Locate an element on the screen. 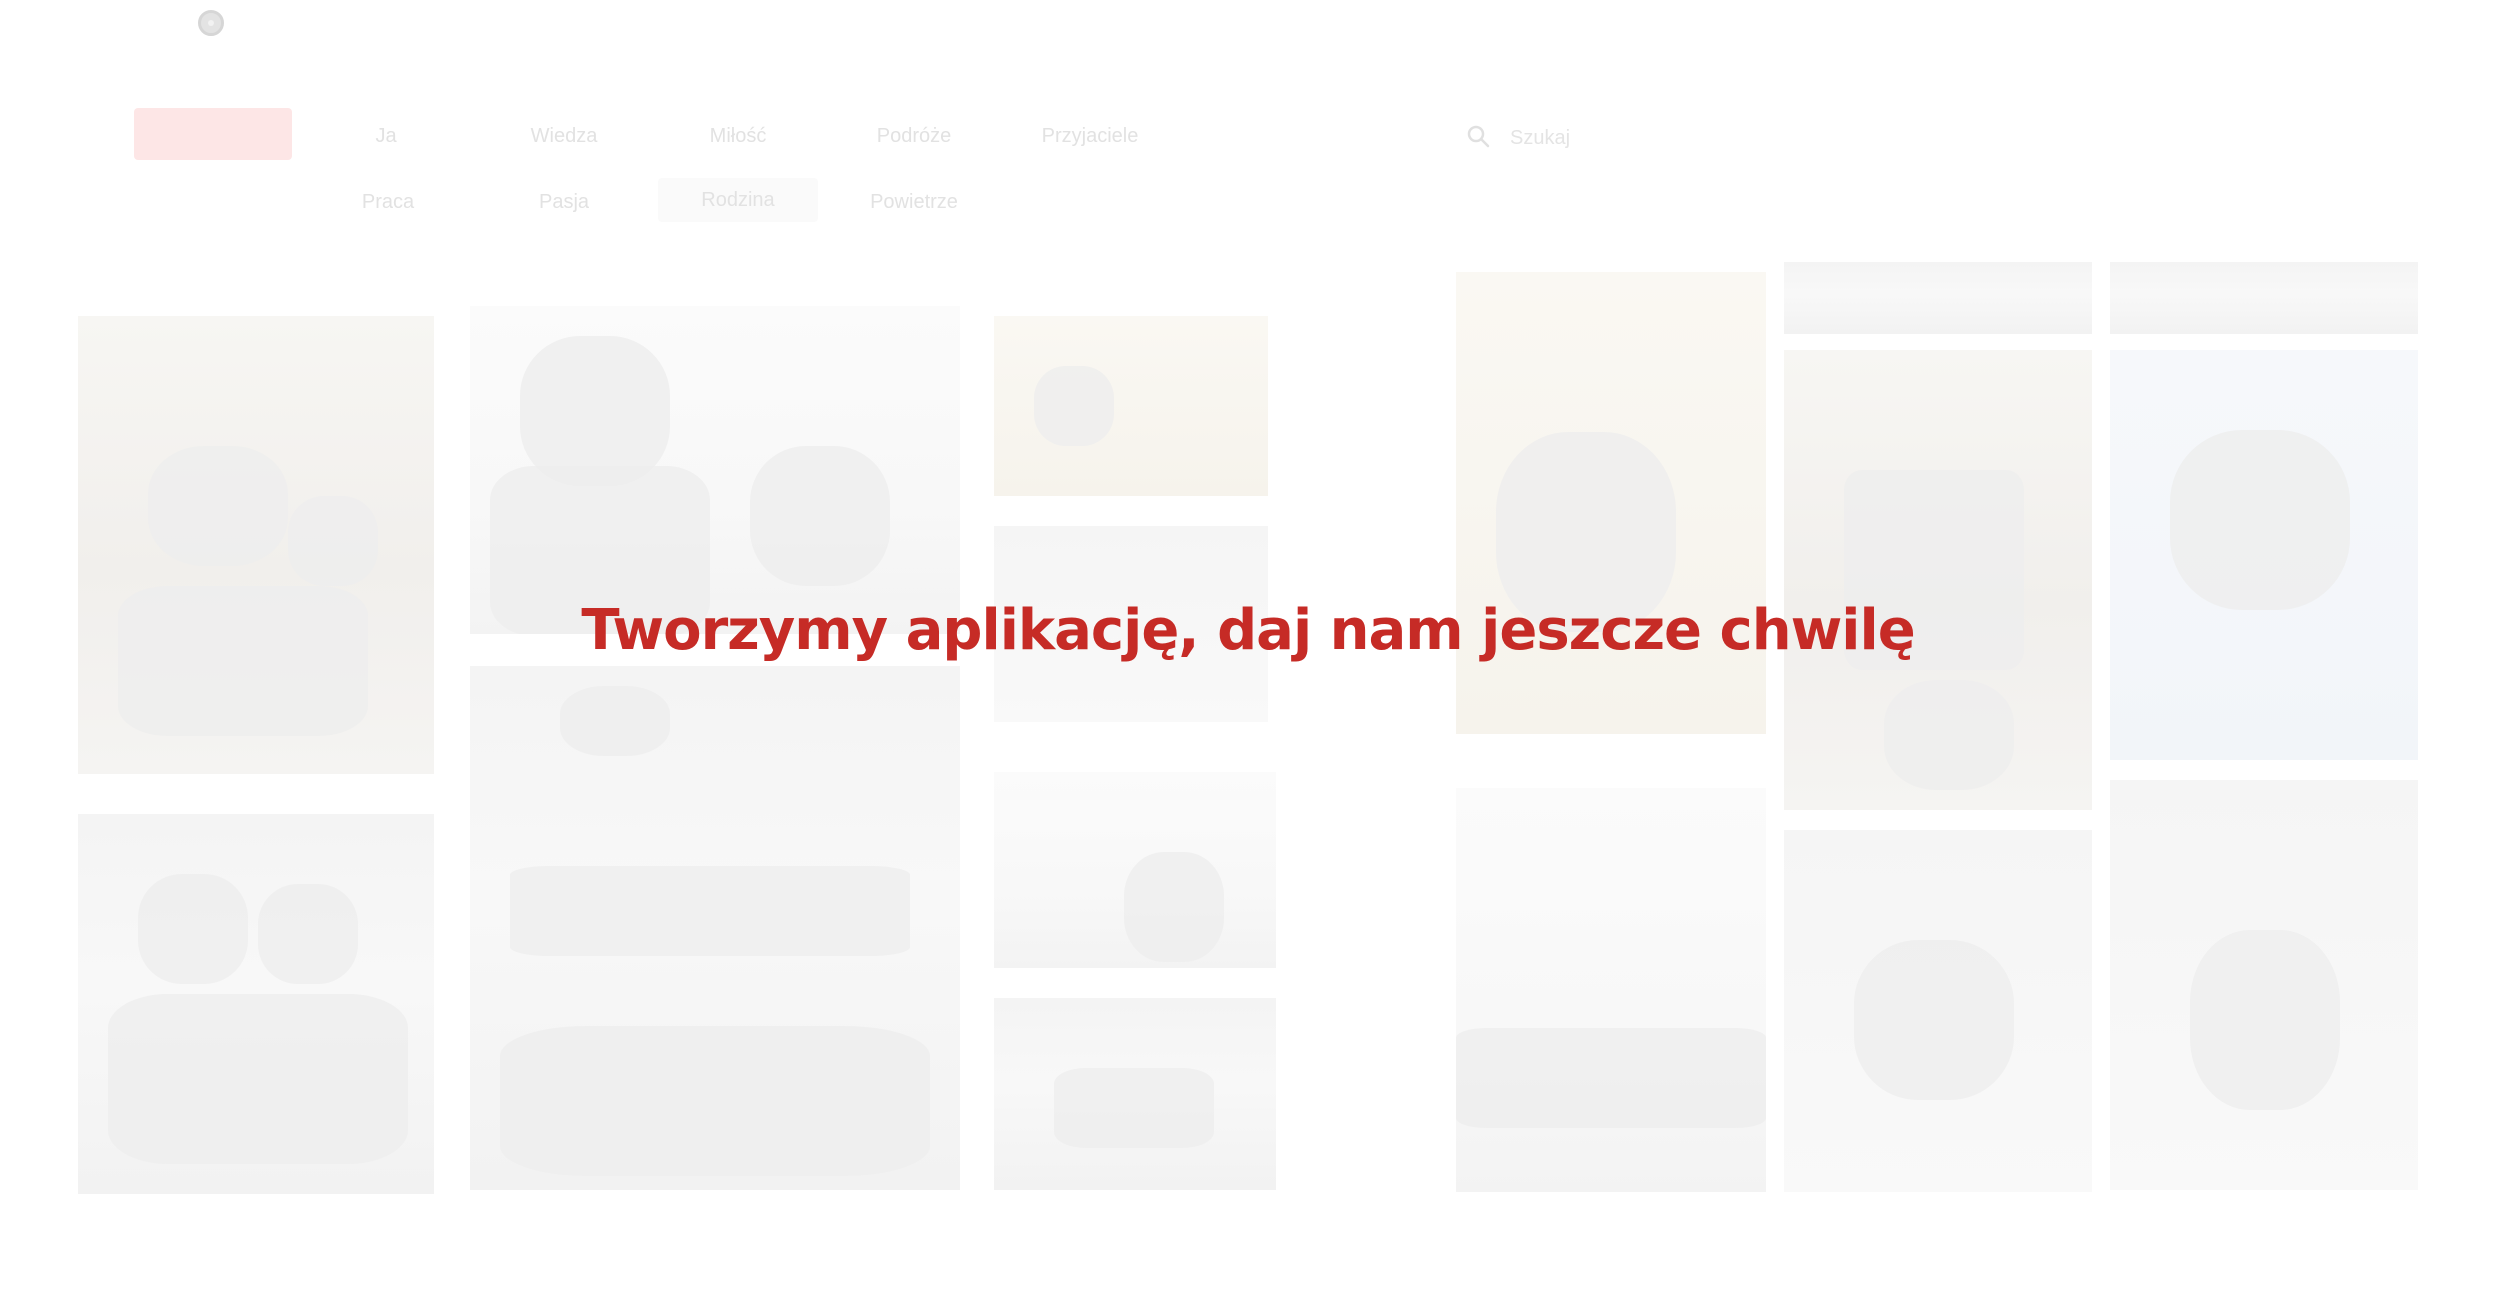 This screenshot has height=1298, width=2496. nav-item-praca: Praca is located at coordinates (388, 202).